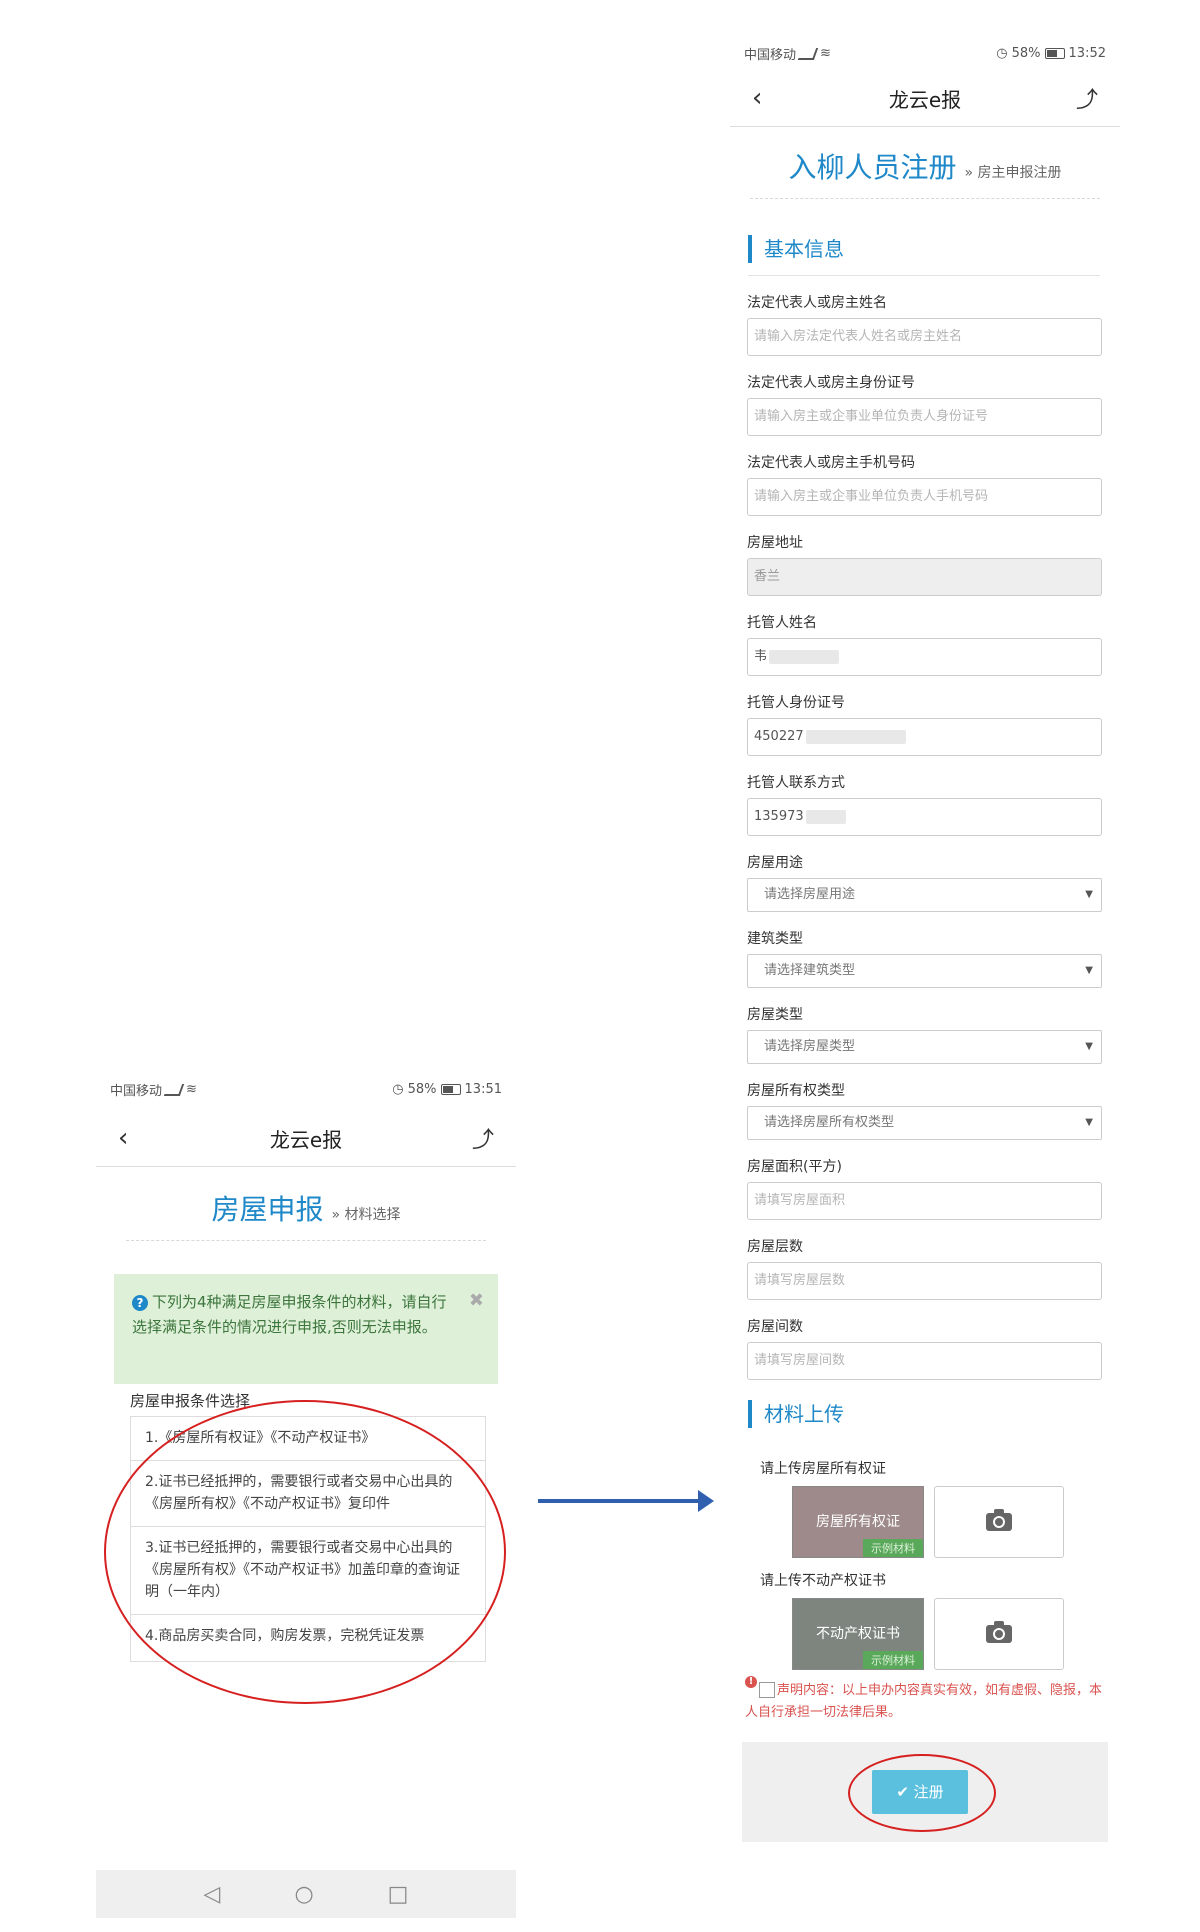 This screenshot has height=1932, width=1200. Describe the element at coordinates (476, 1300) in the screenshot. I see `close-icon: ✖` at that location.